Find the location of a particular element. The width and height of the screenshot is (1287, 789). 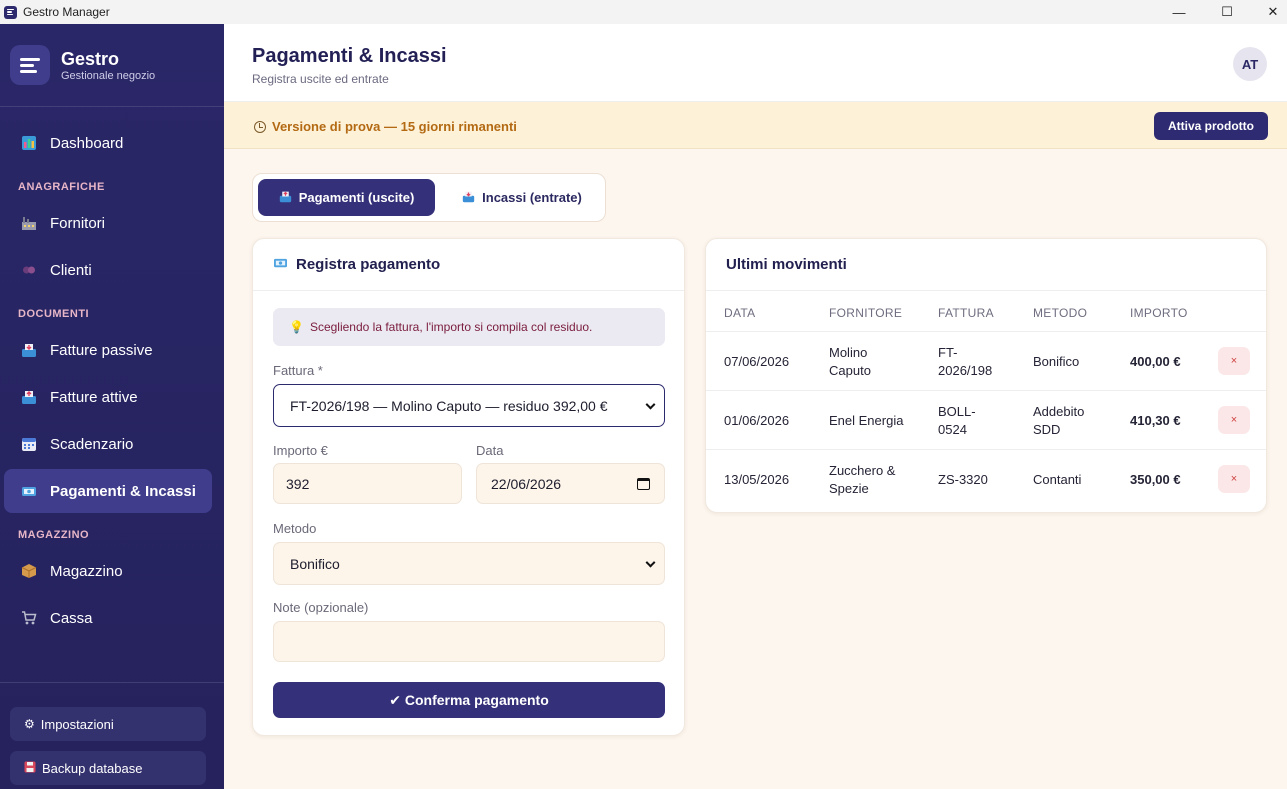

window-title: Gestro Manager is located at coordinates (66, 12).